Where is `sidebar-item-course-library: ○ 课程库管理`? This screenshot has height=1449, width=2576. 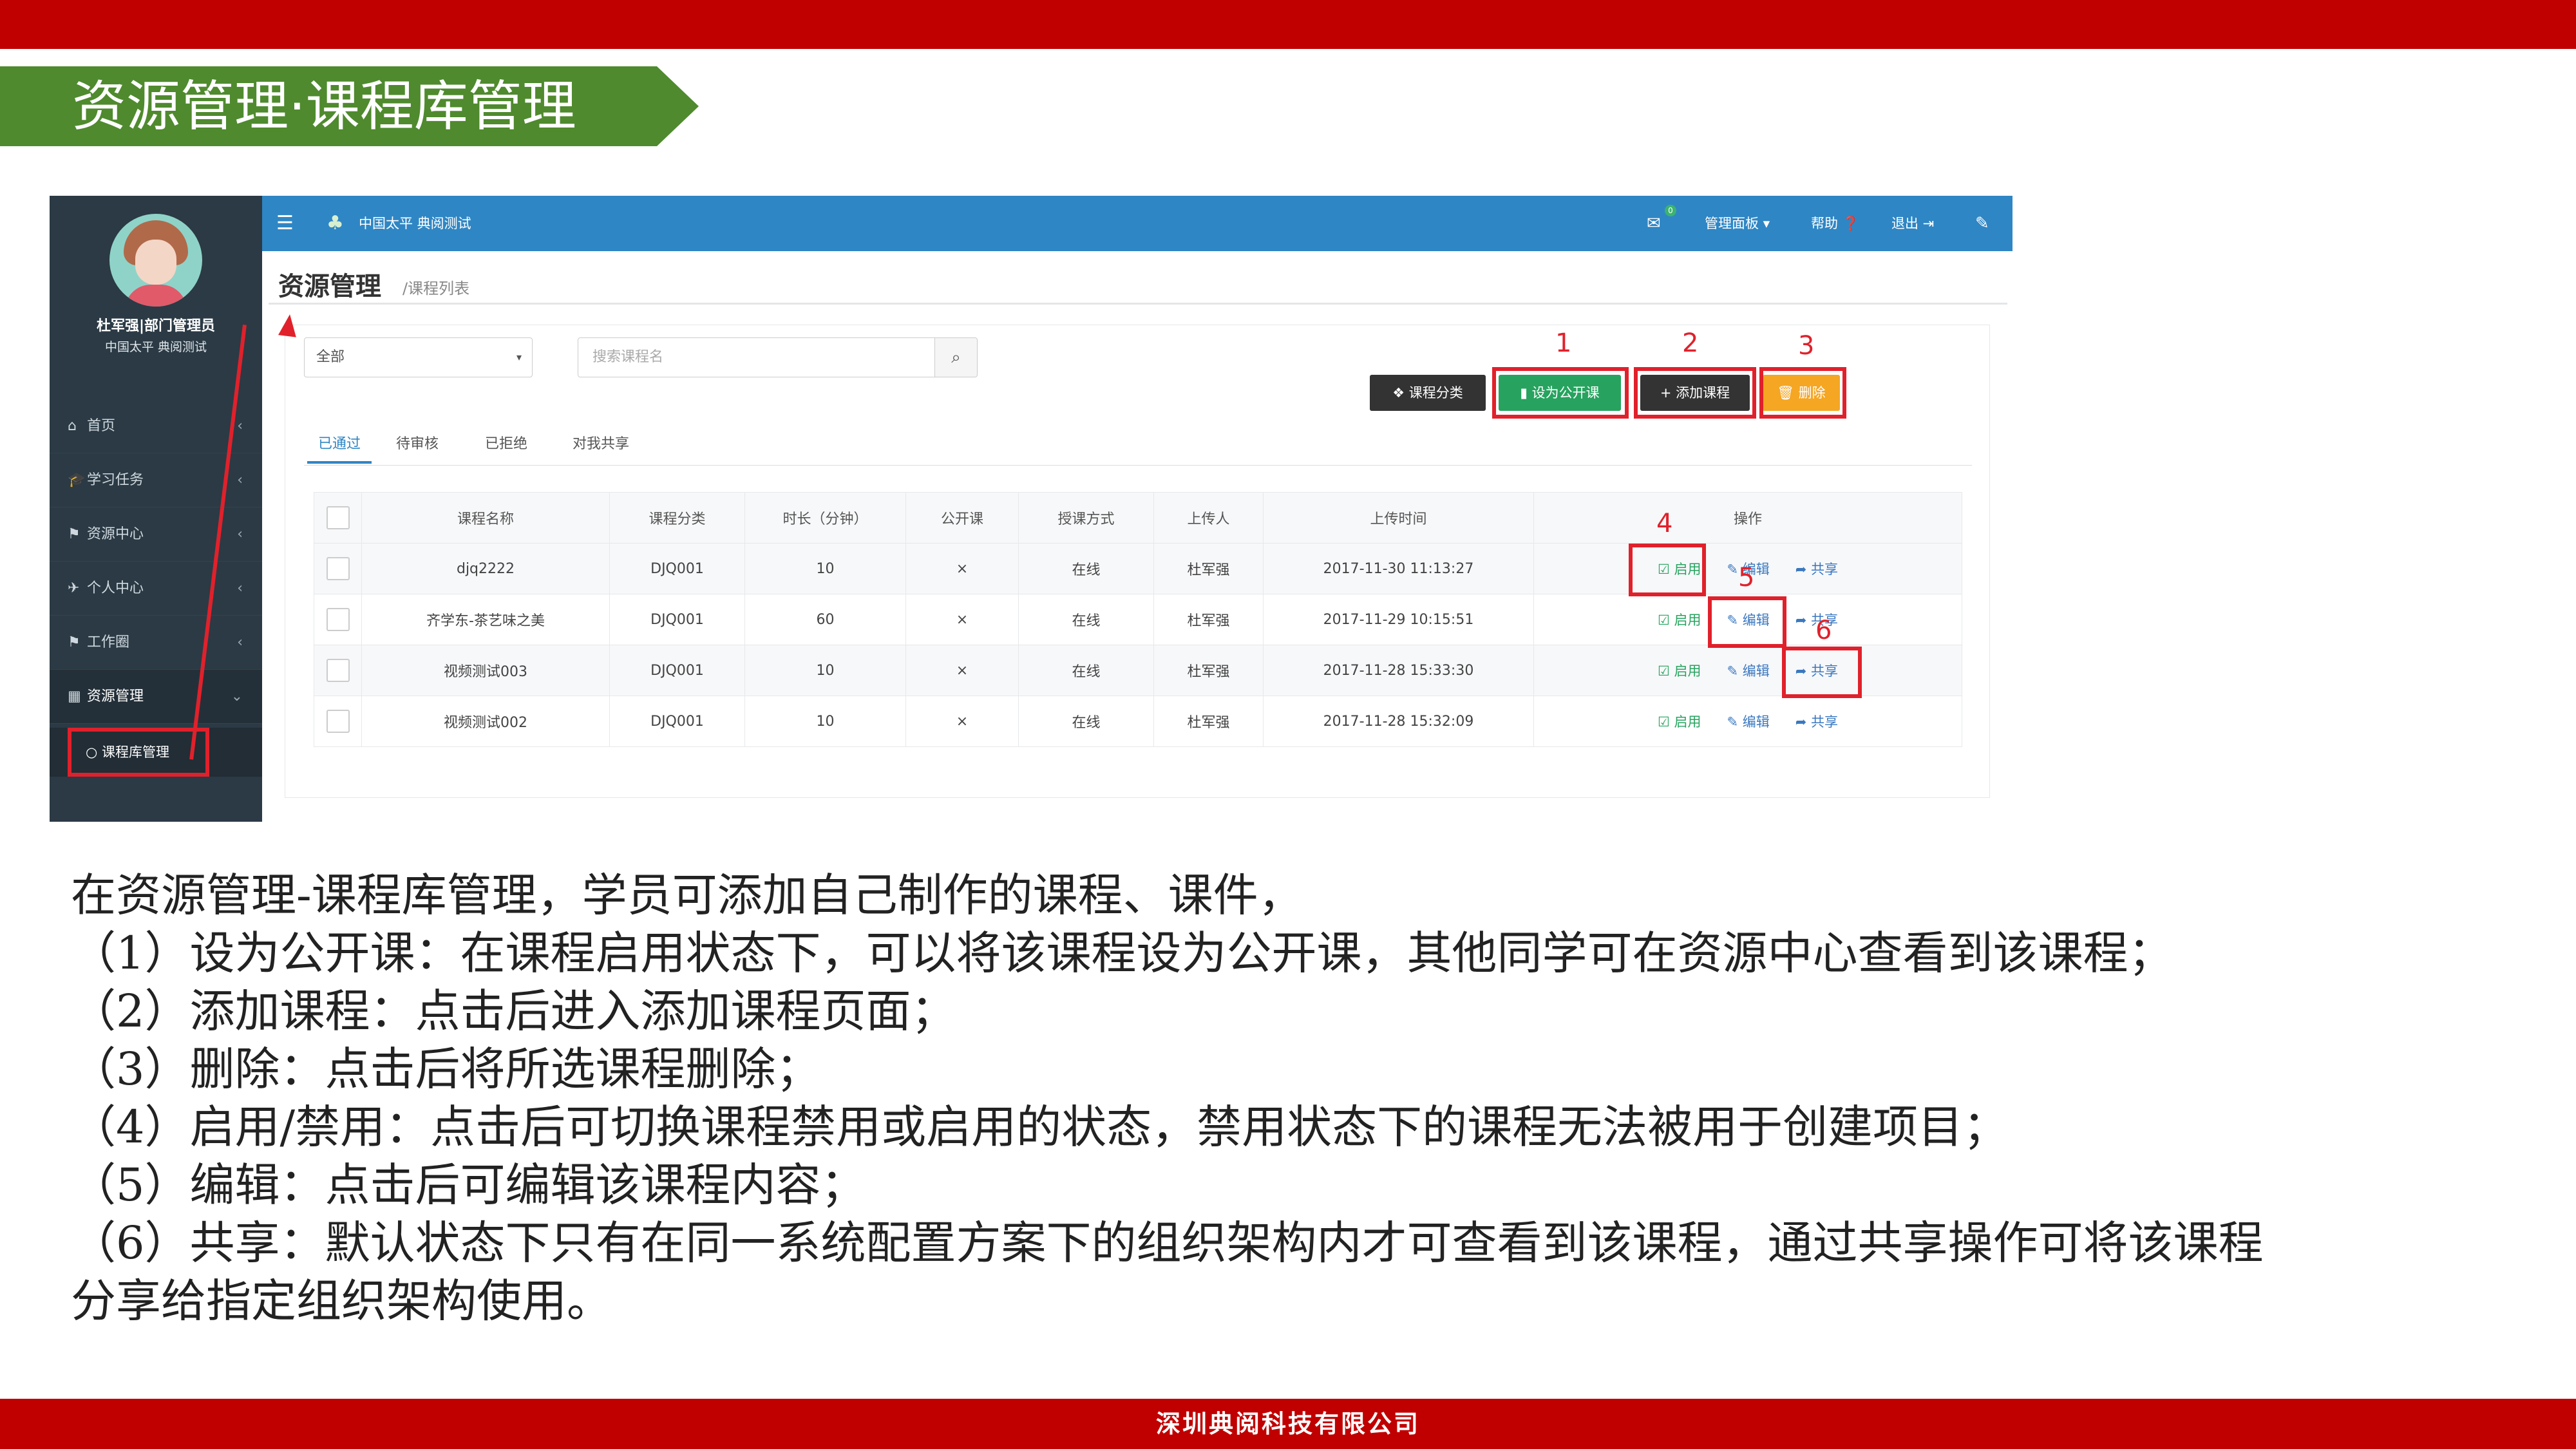 sidebar-item-course-library: ○ 课程库管理 is located at coordinates (139, 752).